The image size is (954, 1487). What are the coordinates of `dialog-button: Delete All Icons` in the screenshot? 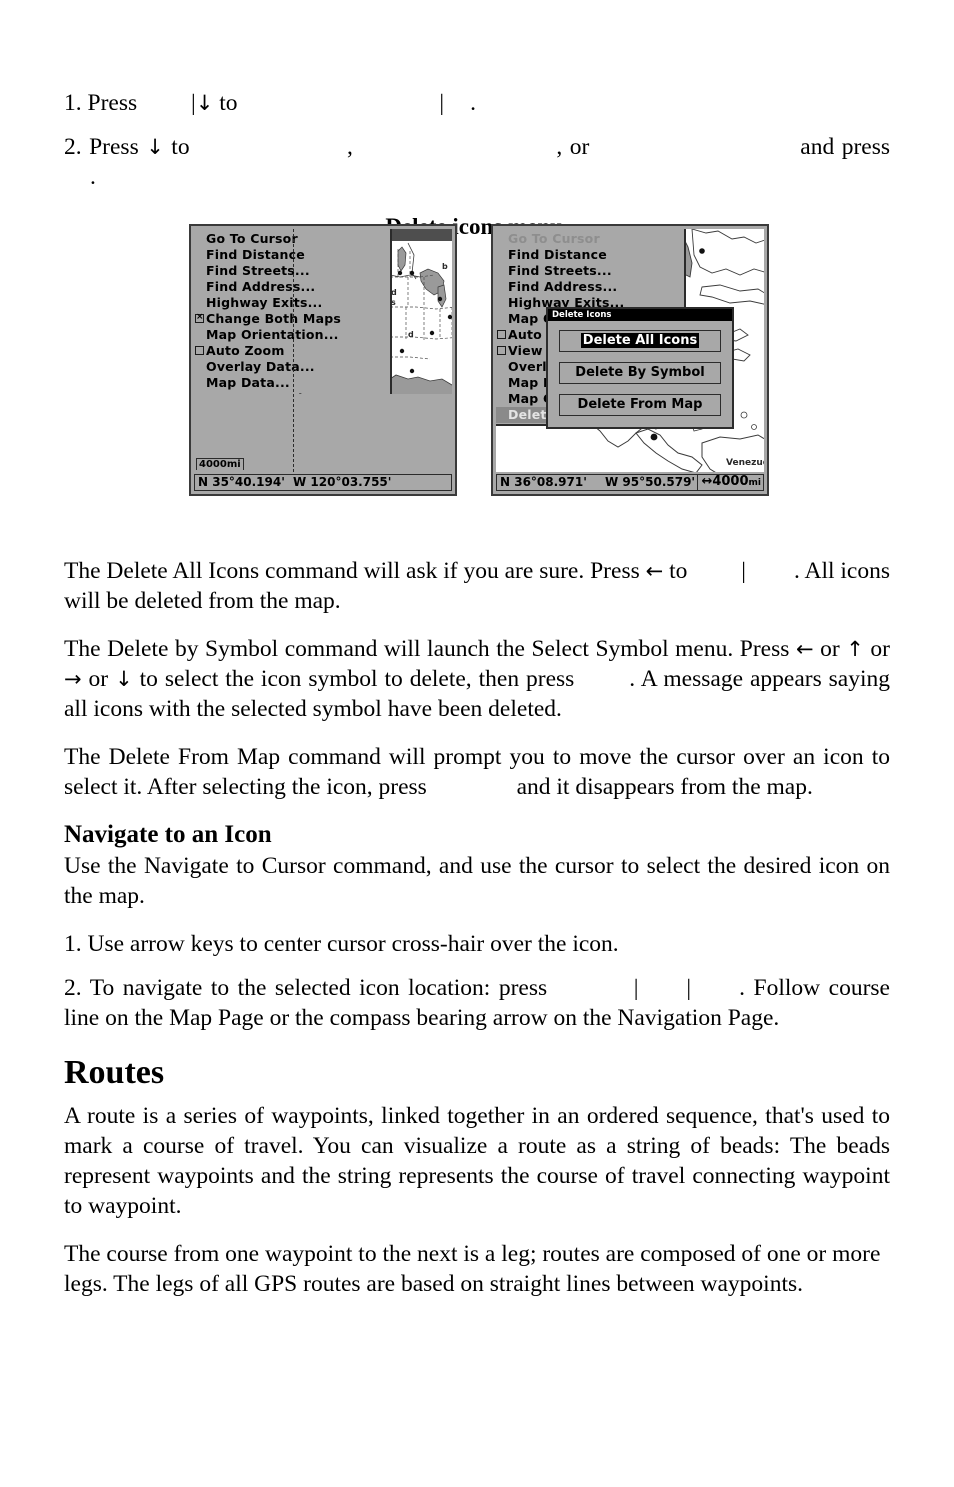 It's located at (640, 341).